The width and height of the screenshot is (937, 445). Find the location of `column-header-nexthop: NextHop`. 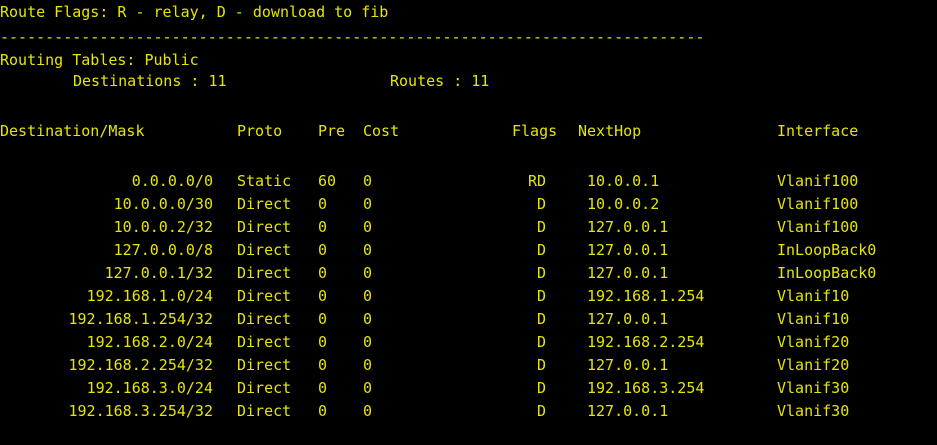

column-header-nexthop: NextHop is located at coordinates (610, 131).